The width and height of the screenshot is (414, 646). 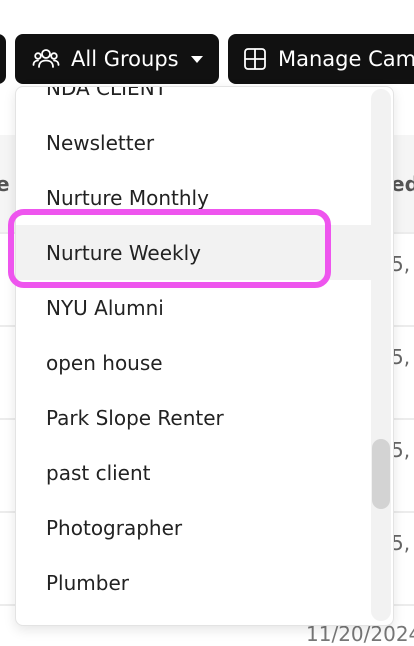 I want to click on dropdown-item-nyu-alumni: NYU Alumni, so click(x=197, y=307).